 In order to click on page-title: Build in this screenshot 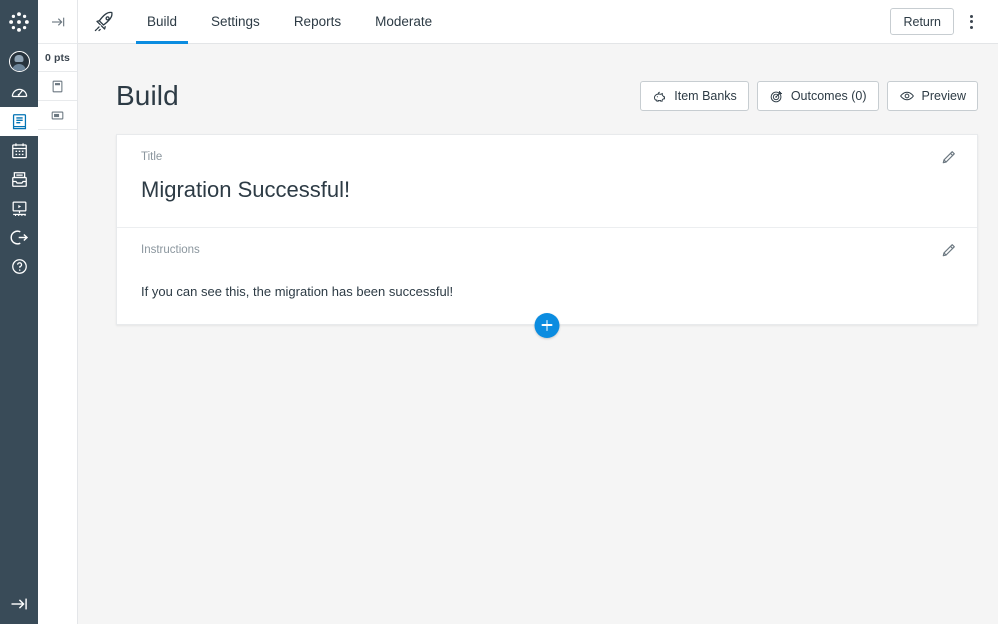, I will do `click(147, 95)`.